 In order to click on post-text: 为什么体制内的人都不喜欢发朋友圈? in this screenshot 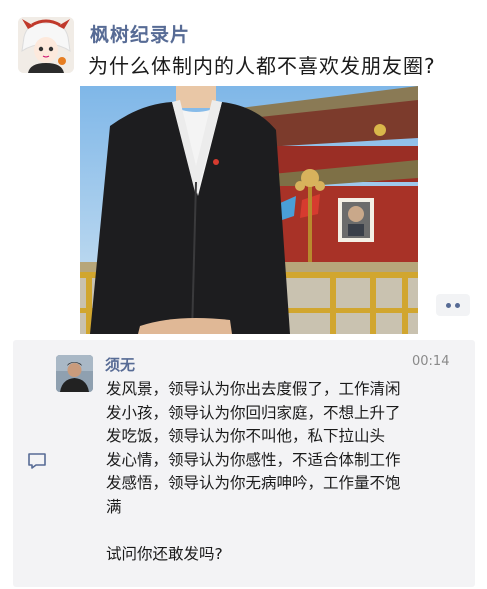, I will do `click(262, 66)`.